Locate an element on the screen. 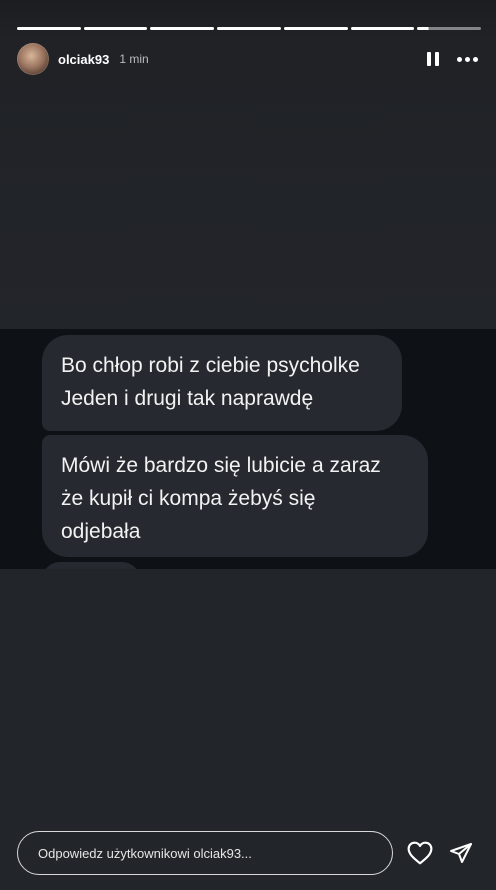 The height and width of the screenshot is (890, 496). avatar is located at coordinates (33, 59).